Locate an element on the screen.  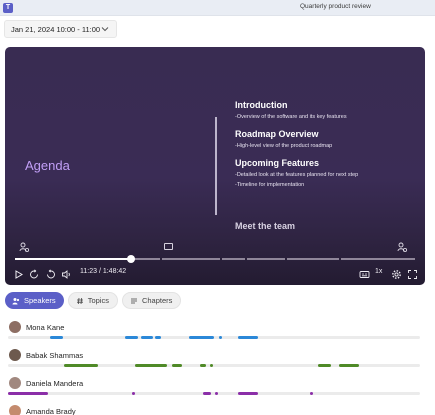
slide-agenda-title: Agenda is located at coordinates (47, 165).